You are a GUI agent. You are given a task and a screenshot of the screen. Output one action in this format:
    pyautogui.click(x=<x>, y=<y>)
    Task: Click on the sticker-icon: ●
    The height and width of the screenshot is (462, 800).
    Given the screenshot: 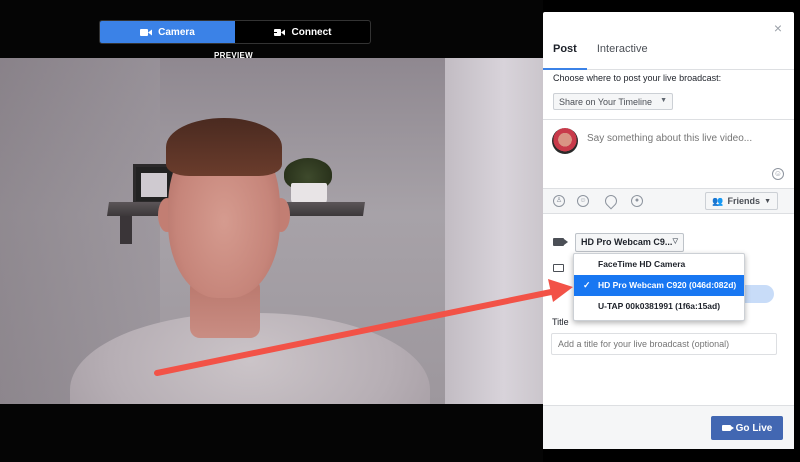 What is the action you would take?
    pyautogui.click(x=637, y=201)
    